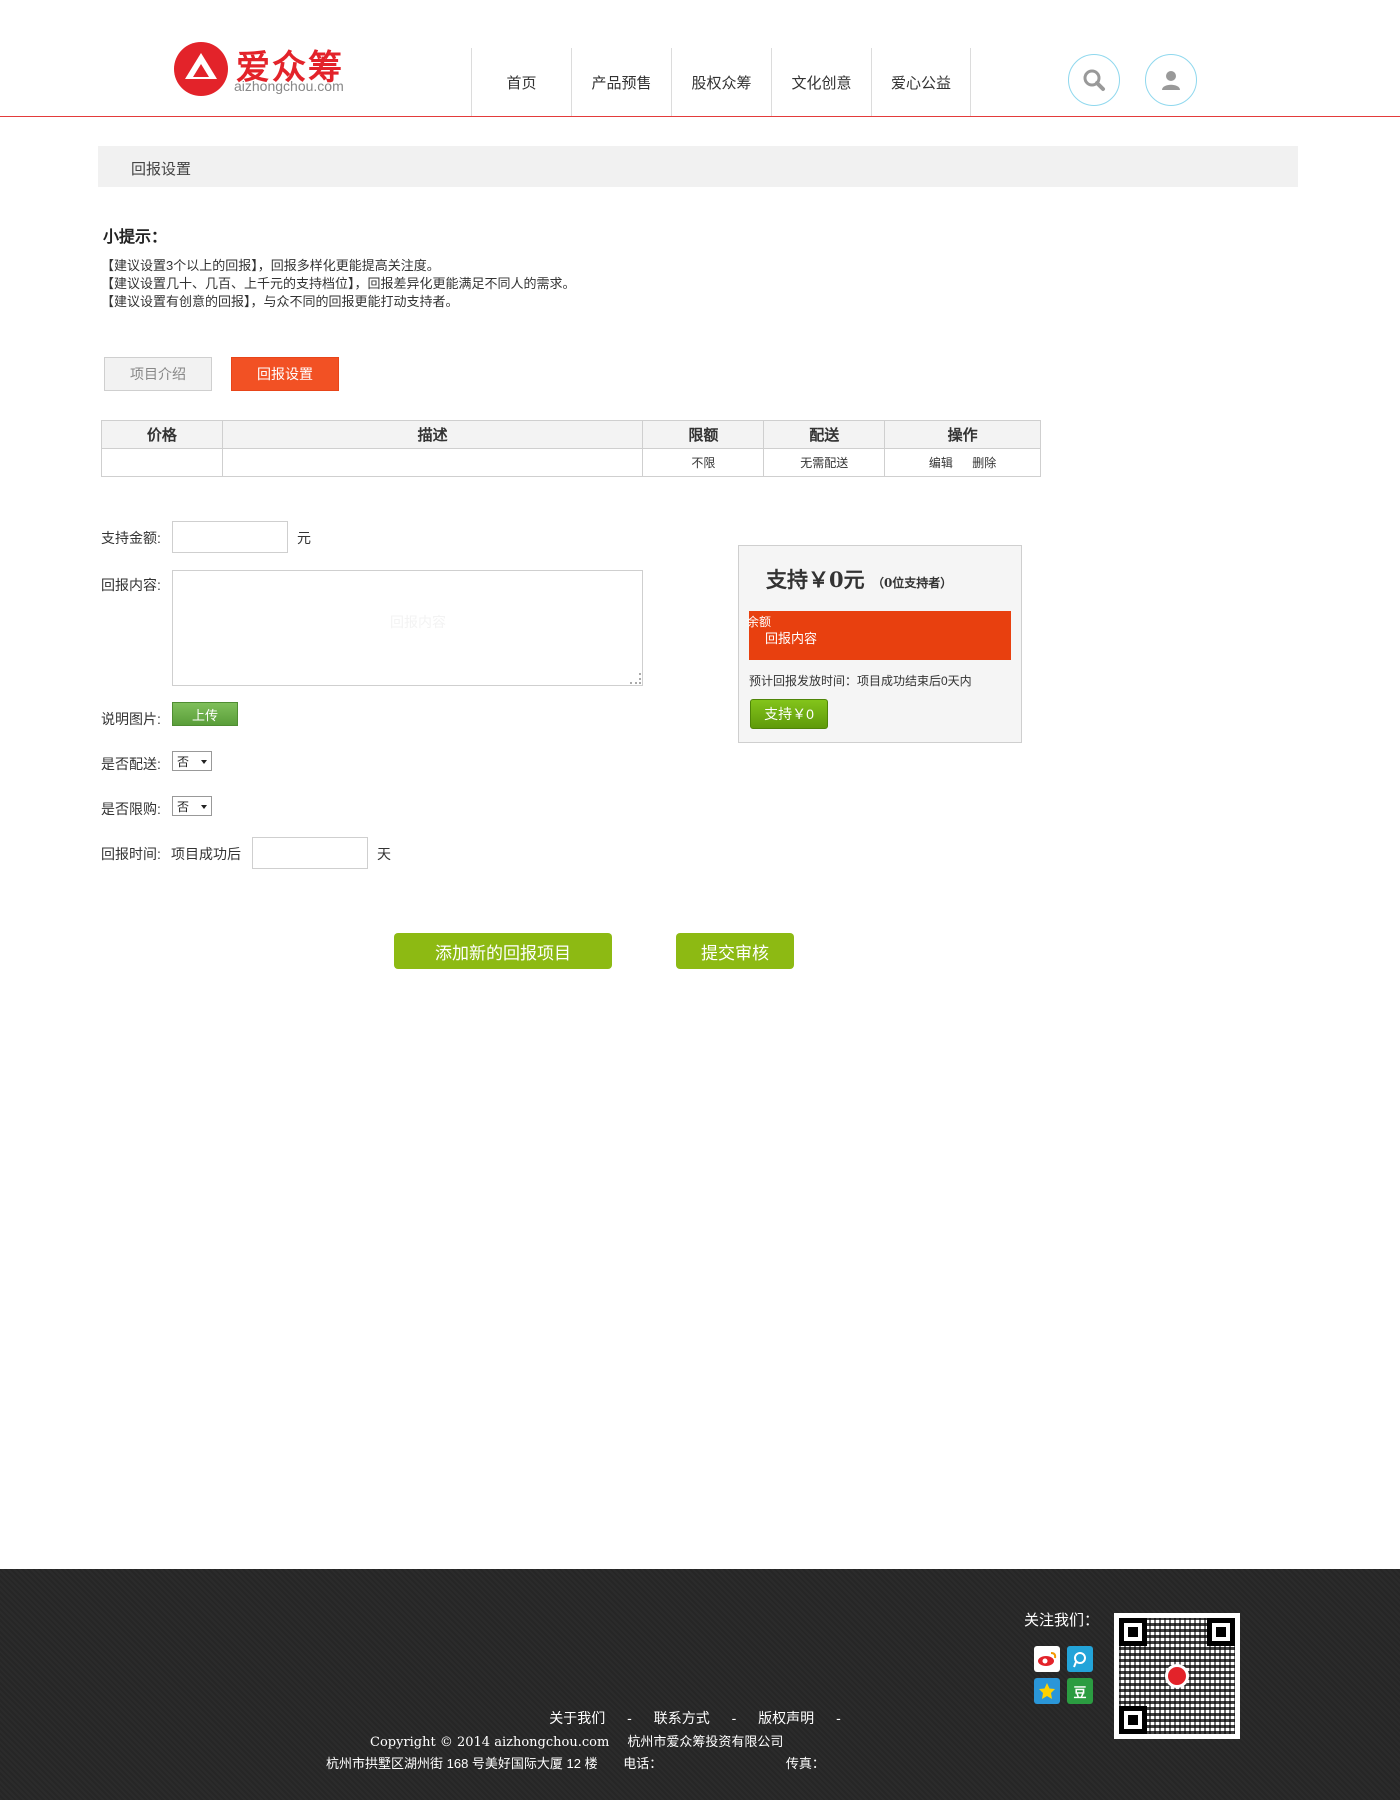 This screenshot has width=1400, height=1800. I want to click on cell-actions: 编辑 删除, so click(962, 462).